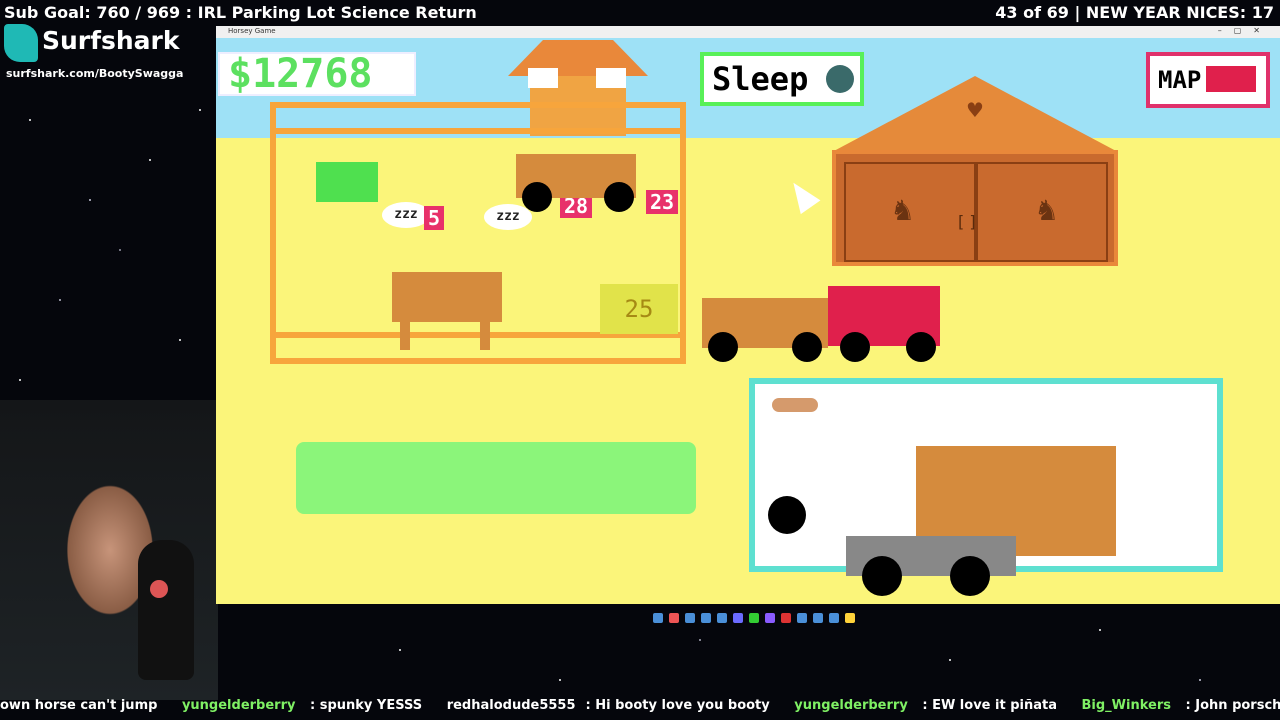 This screenshot has height=720, width=1280. What do you see at coordinates (166, 610) in the screenshot?
I see `microphone-icon` at bounding box center [166, 610].